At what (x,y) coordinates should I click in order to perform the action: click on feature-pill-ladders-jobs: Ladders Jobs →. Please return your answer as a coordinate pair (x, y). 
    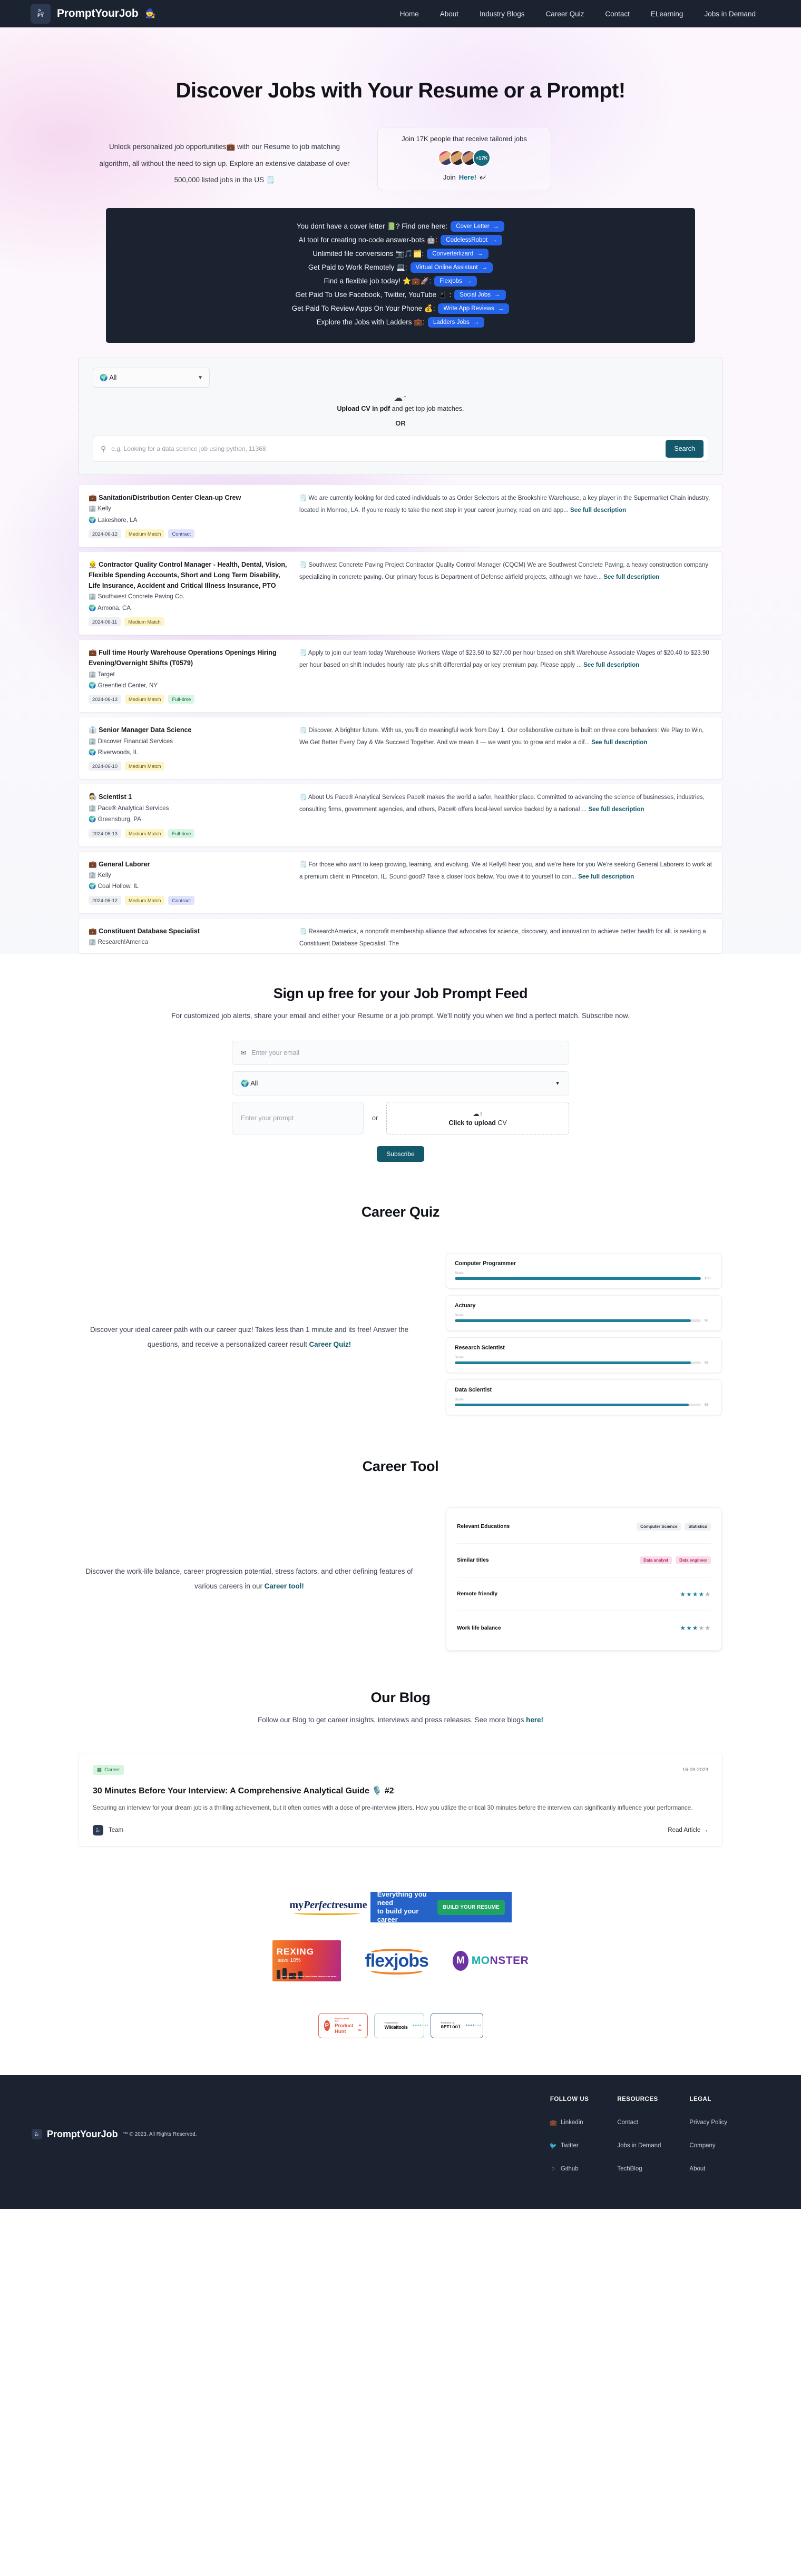
    Looking at the image, I should click on (456, 322).